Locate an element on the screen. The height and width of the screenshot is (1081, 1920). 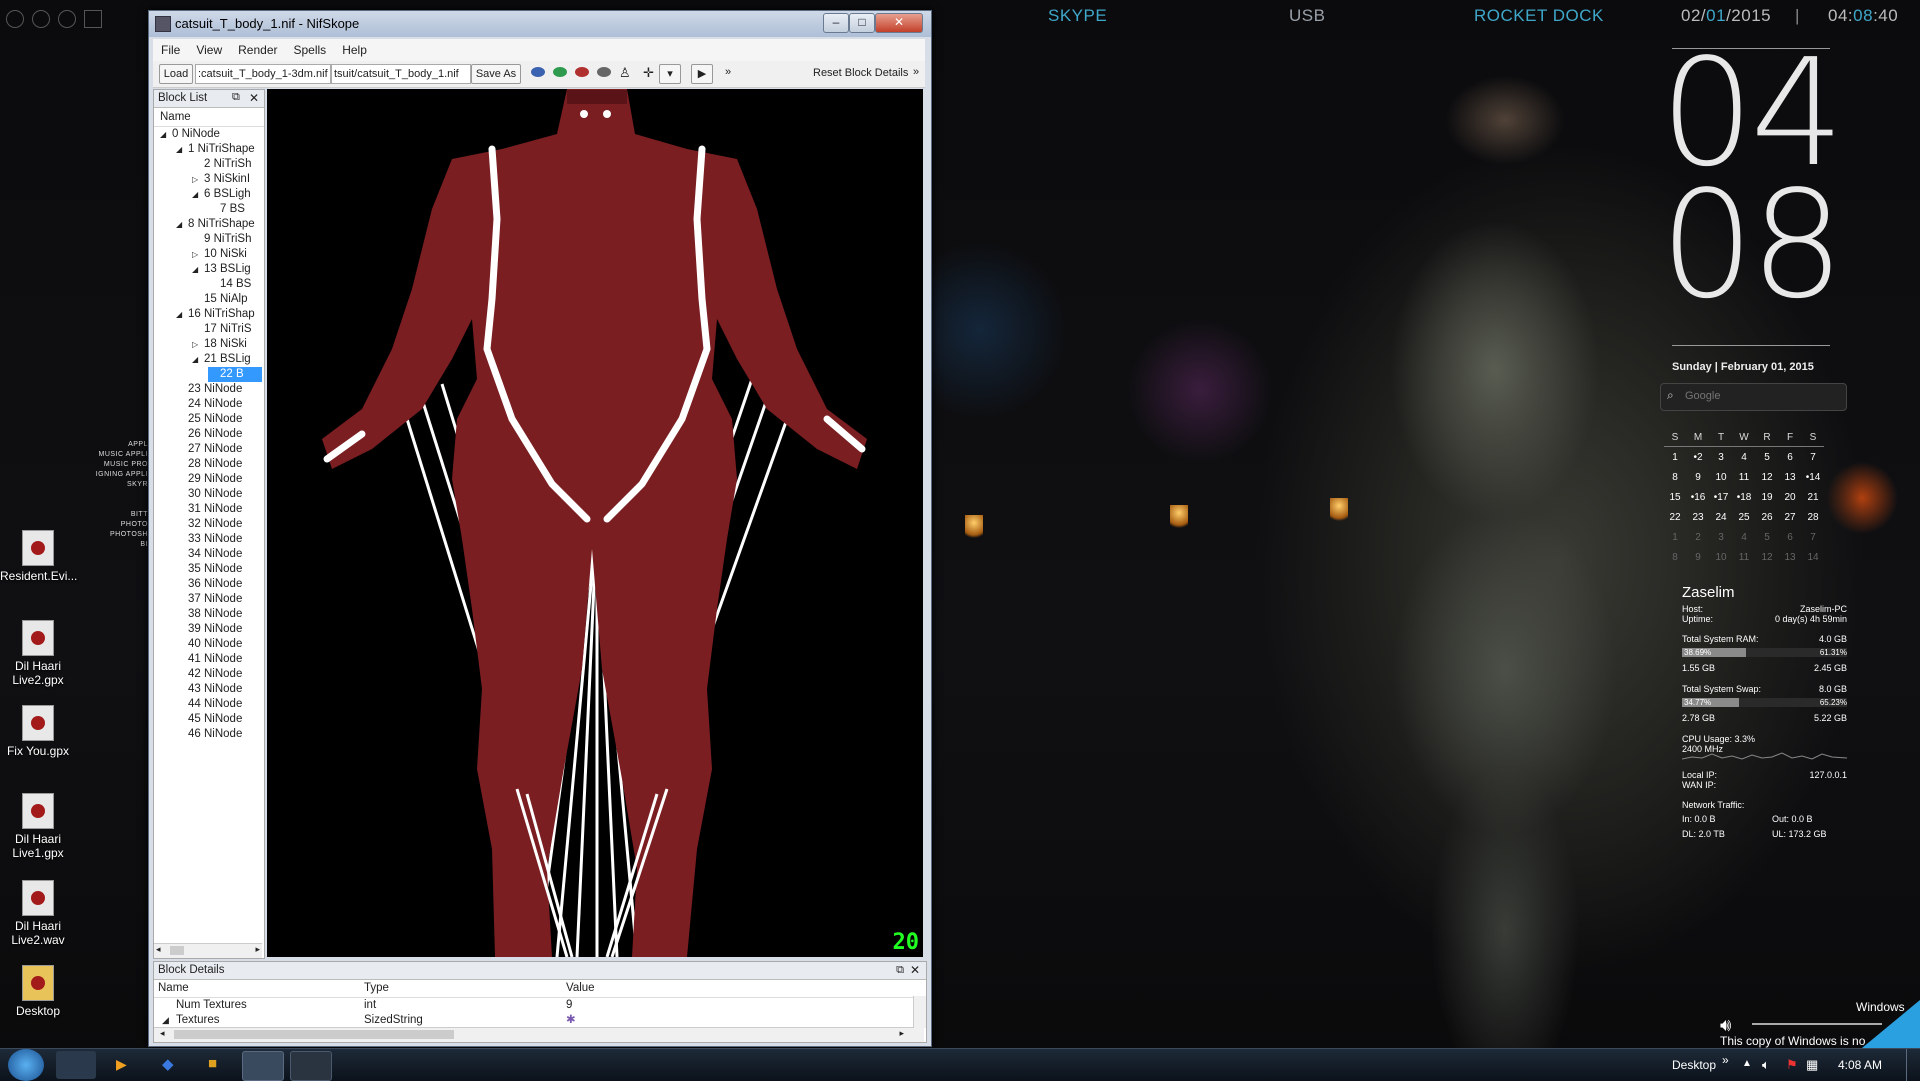
tree-item: 24 NiNode is located at coordinates (219, 404).